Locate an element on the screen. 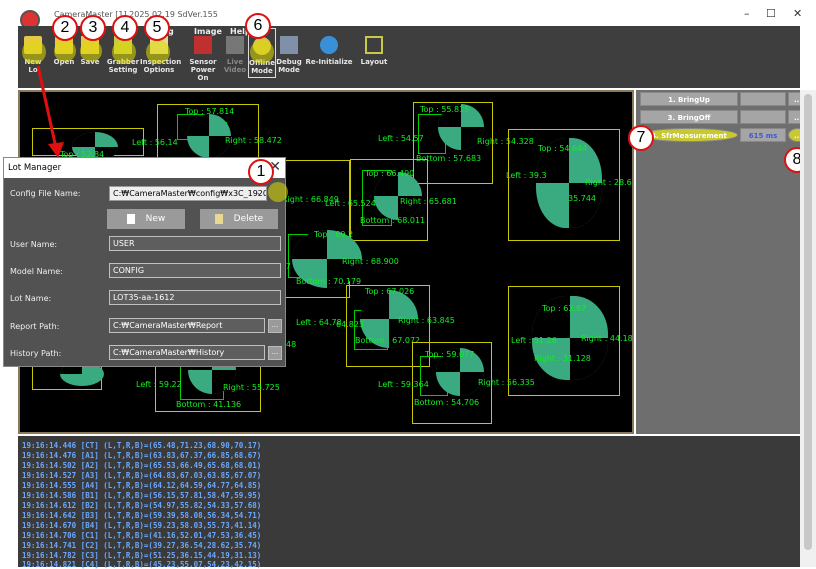 The width and height of the screenshot is (816, 569). chart-target is located at coordinates (398, 196).